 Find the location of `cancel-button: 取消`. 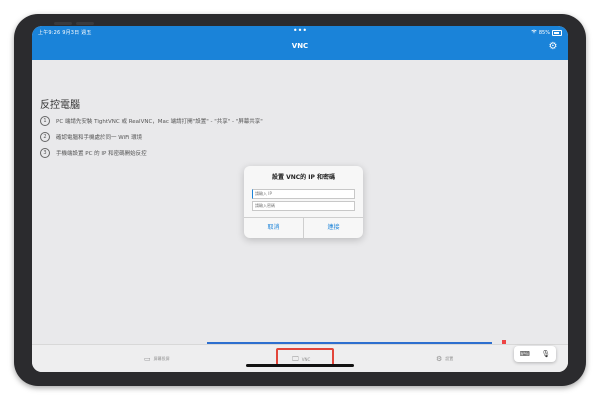

cancel-button: 取消 is located at coordinates (273, 228).